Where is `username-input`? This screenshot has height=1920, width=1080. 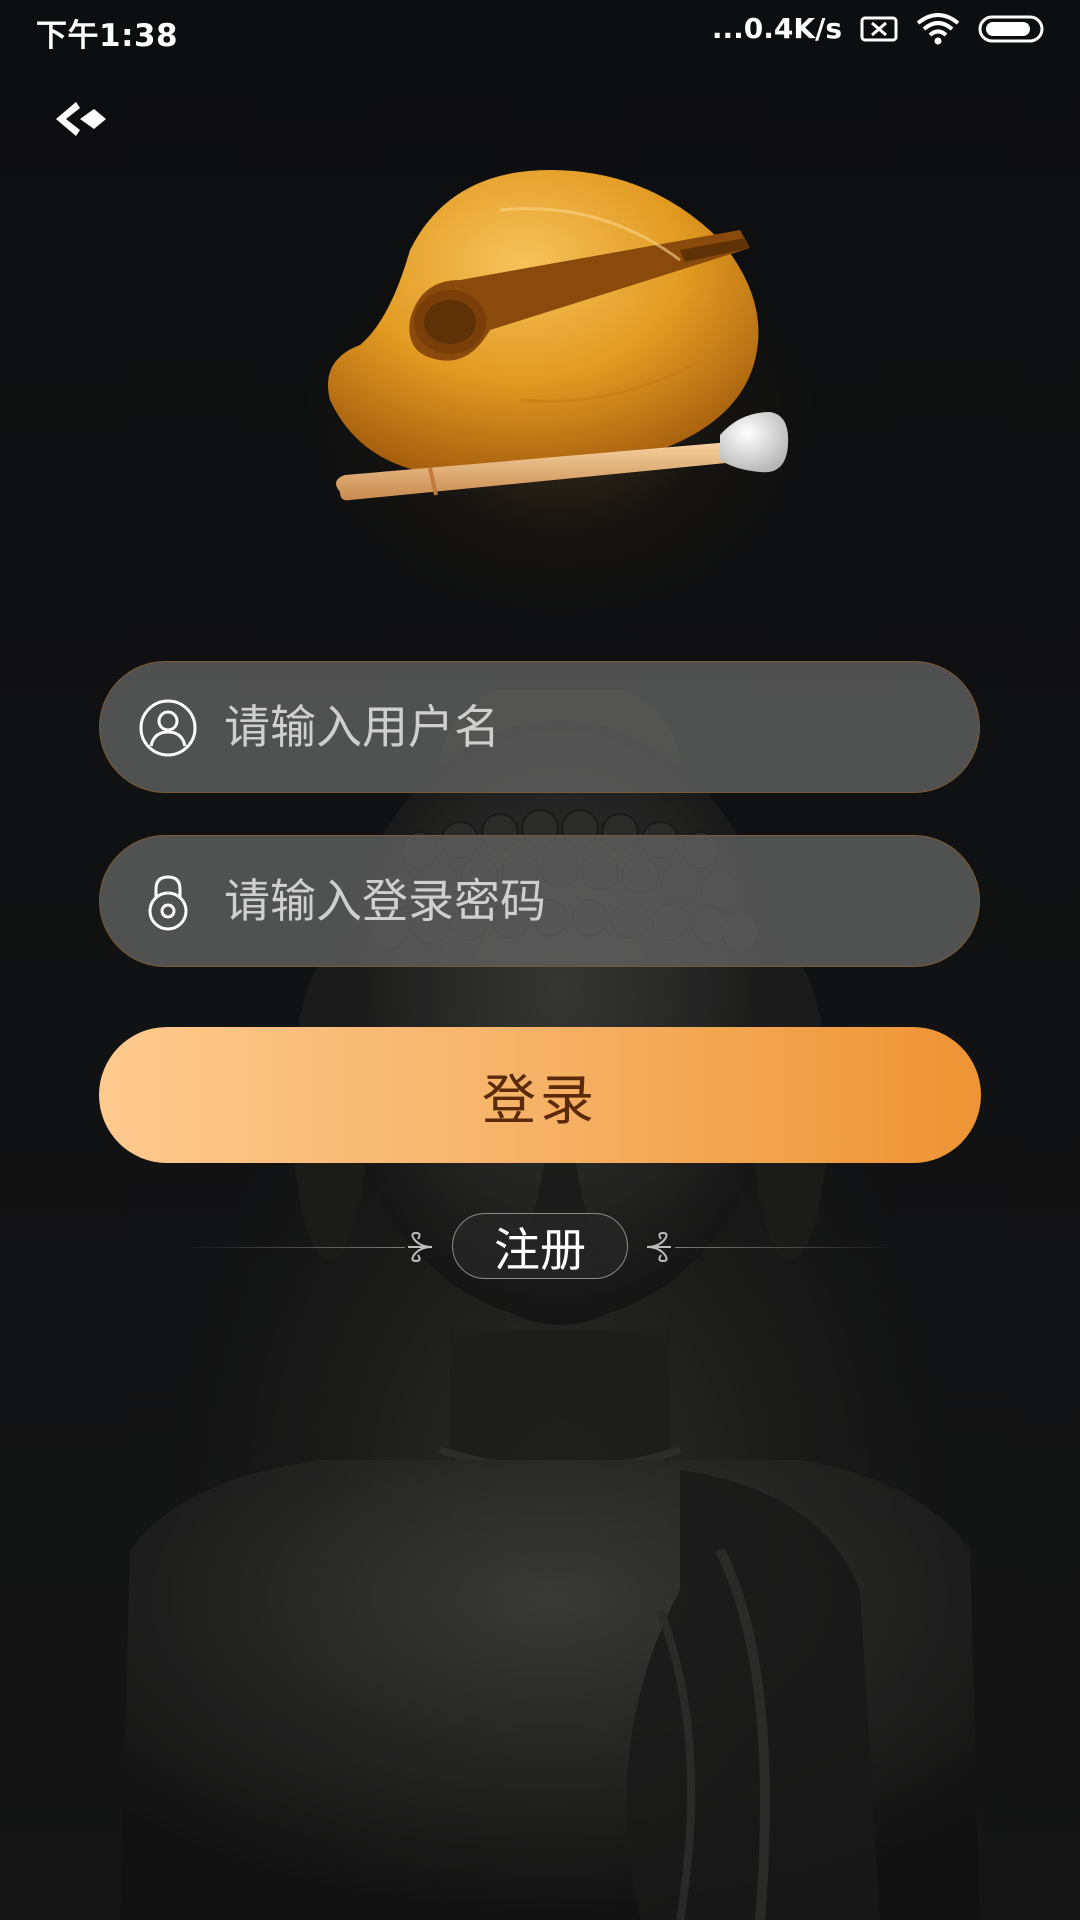
username-input is located at coordinates (584, 727).